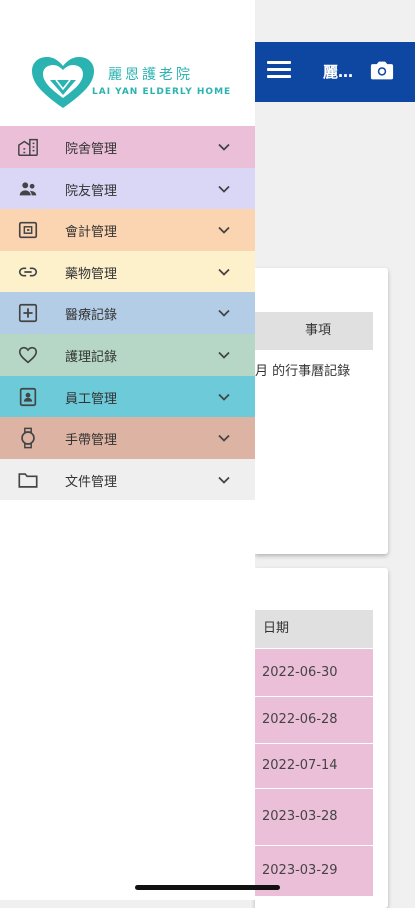 This screenshot has height=908, width=415. What do you see at coordinates (91, 441) in the screenshot?
I see `menu-item-label: 手帶管理` at bounding box center [91, 441].